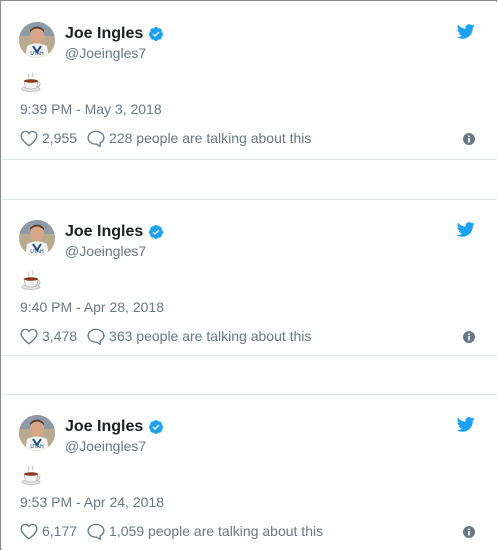  What do you see at coordinates (60, 531) in the screenshot?
I see `like-count: 6,177` at bounding box center [60, 531].